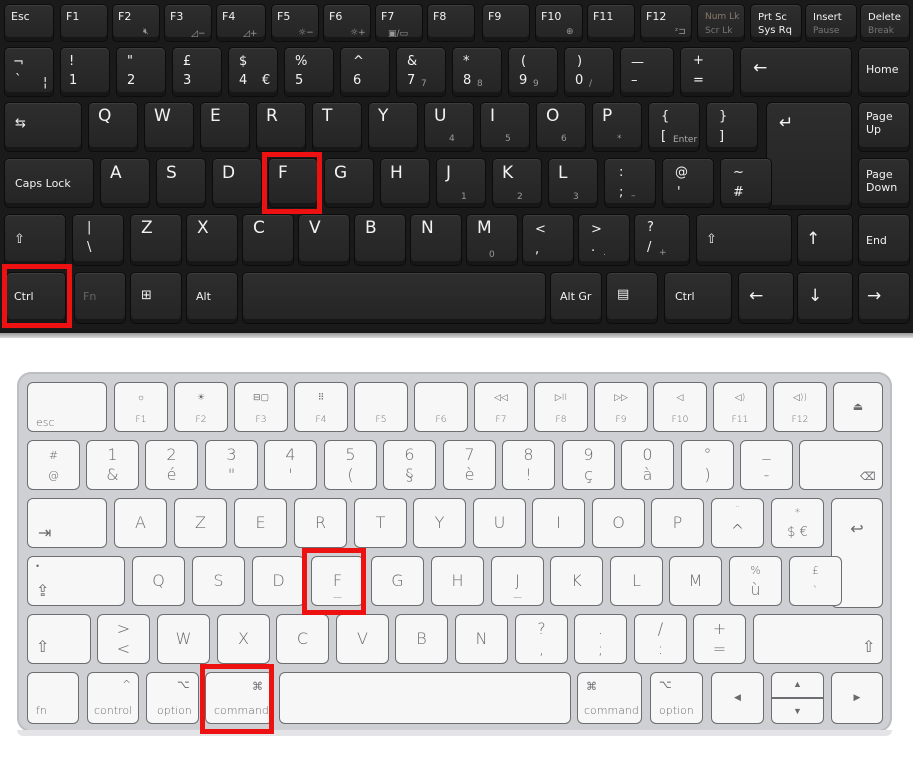  Describe the element at coordinates (815, 581) in the screenshot. I see `key-pound: £ `` at that location.